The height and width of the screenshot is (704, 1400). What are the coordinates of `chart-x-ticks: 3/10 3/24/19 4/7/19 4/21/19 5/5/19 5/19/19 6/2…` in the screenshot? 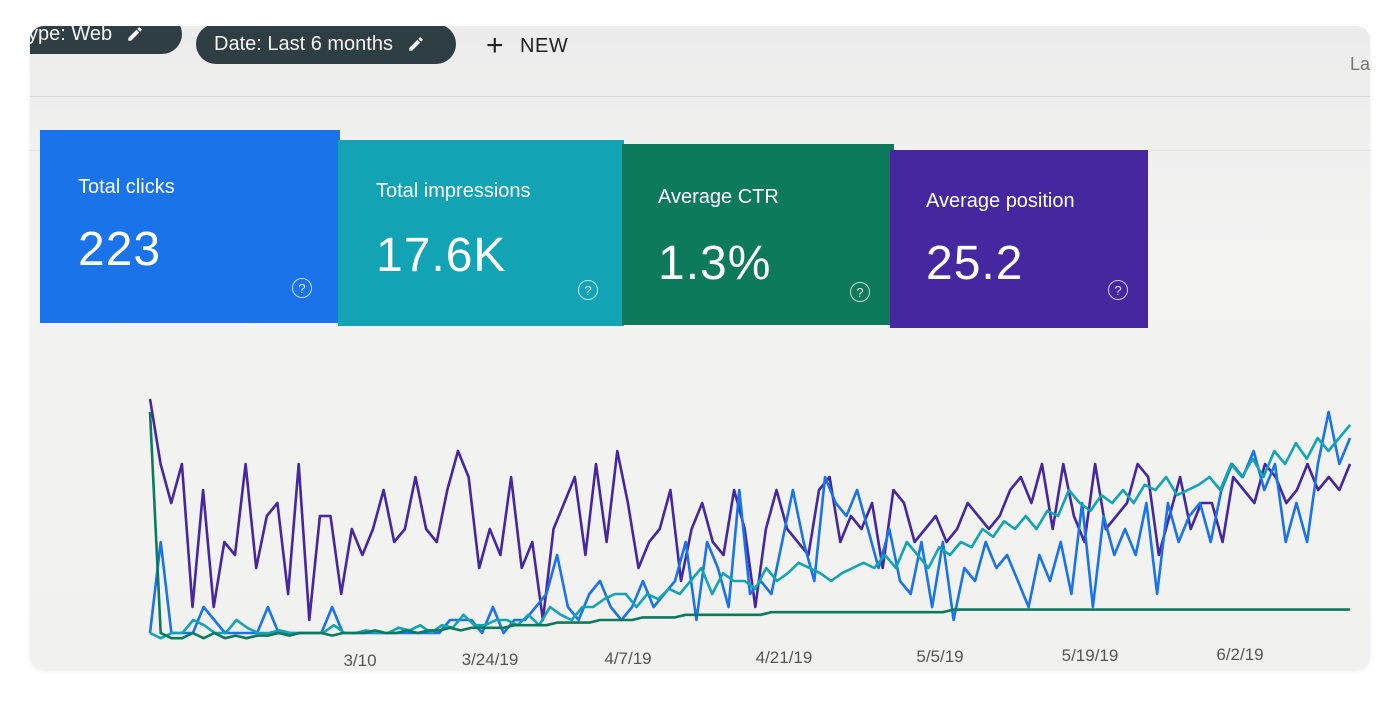 It's located at (803, 657).